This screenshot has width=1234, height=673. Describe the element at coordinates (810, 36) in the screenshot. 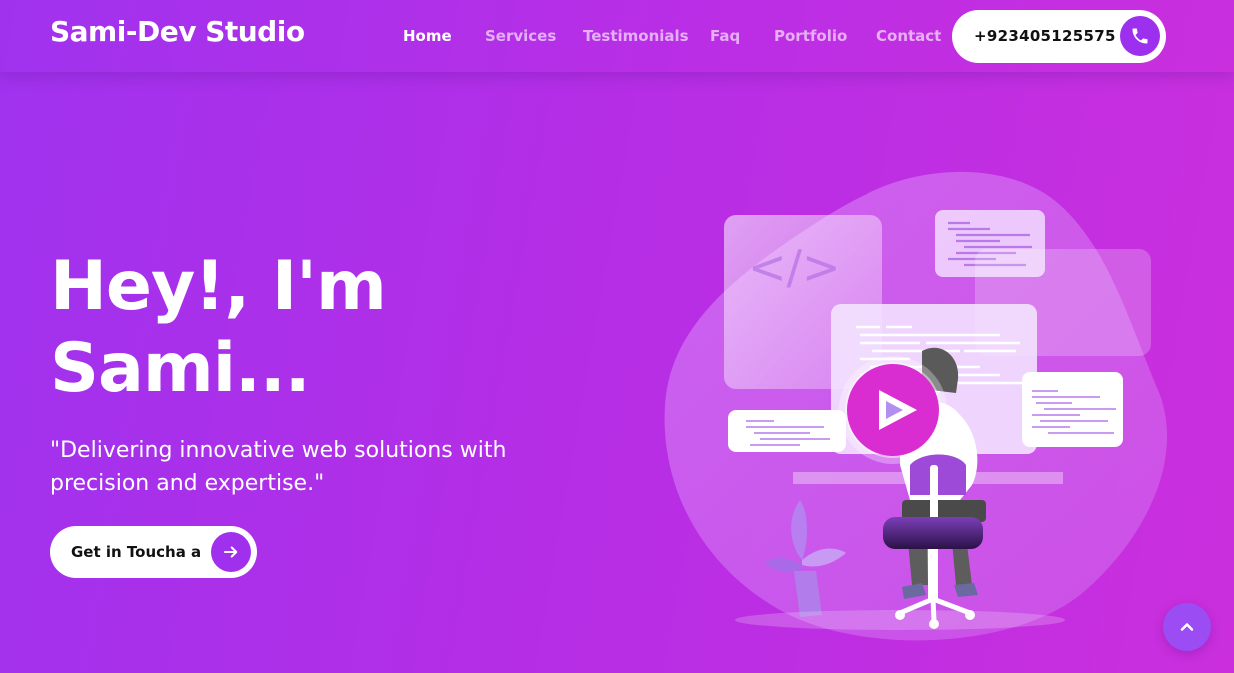

I see `nav-link-portfolio: Portfolio` at that location.